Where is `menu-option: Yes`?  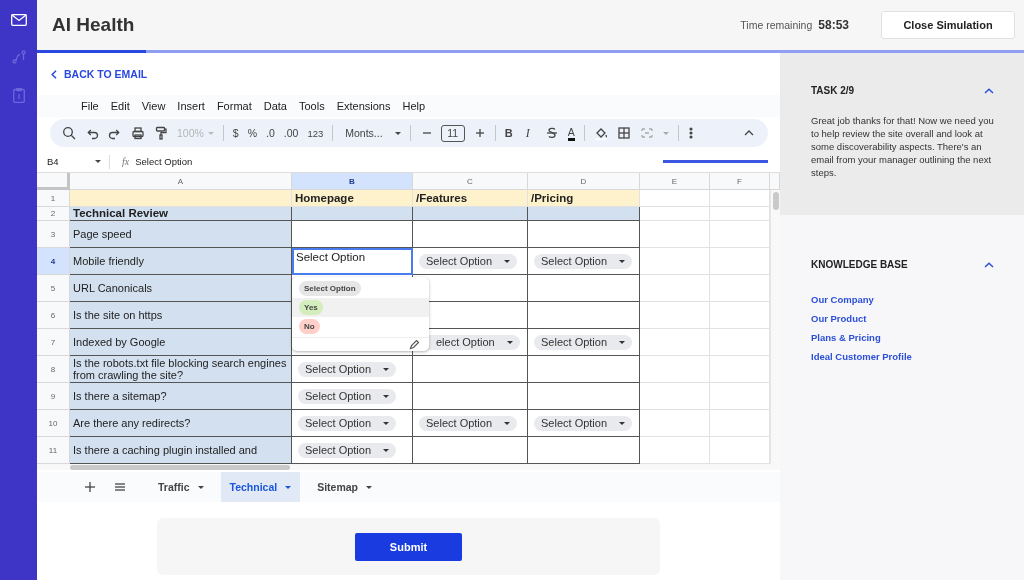 menu-option: Yes is located at coordinates (360, 307).